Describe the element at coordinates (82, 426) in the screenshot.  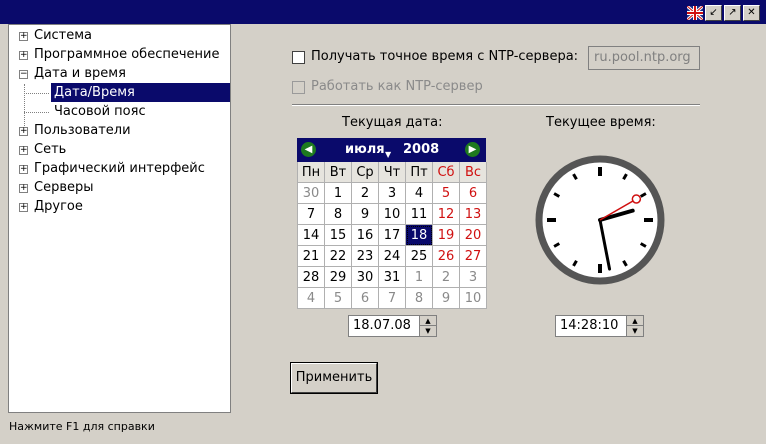
I see `status-bar: Нажмите F1 для справки` at that location.